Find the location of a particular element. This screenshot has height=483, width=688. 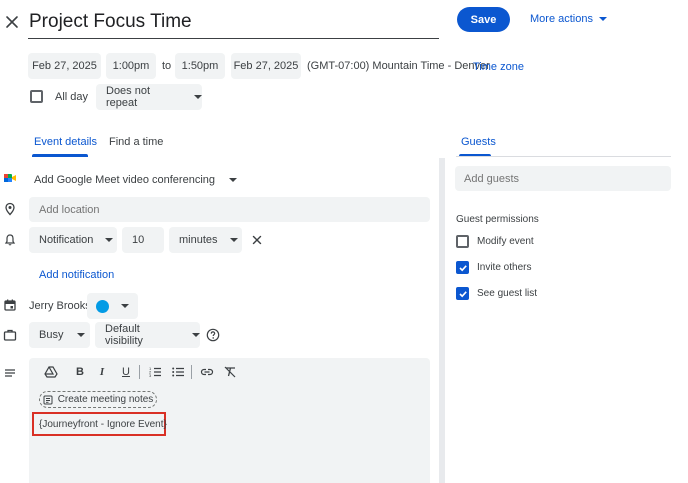

visibility-label: Default visibility is located at coordinates (124, 335).